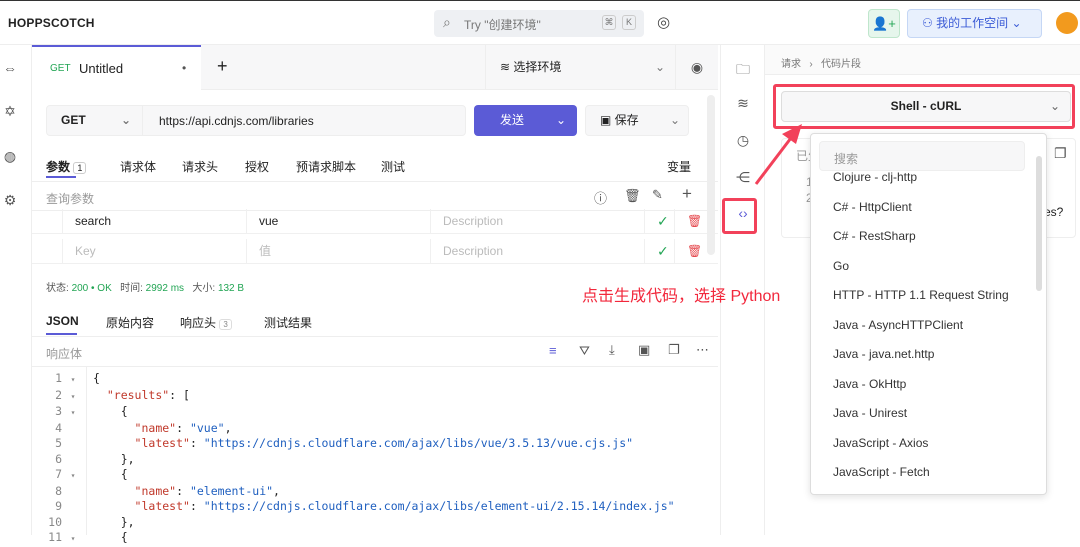 The width and height of the screenshot is (1080, 547). I want to click on language-option: JavaScript - Axios, so click(880, 443).